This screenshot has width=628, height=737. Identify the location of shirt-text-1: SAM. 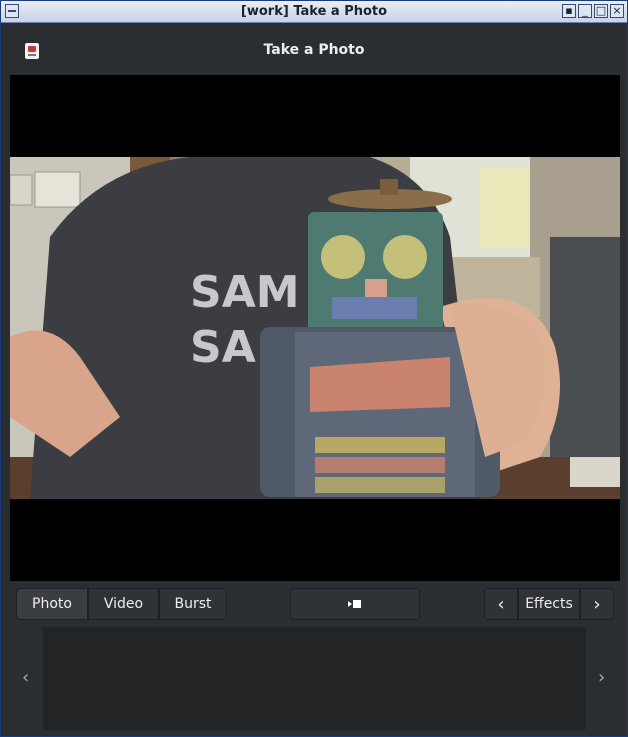
(245, 292).